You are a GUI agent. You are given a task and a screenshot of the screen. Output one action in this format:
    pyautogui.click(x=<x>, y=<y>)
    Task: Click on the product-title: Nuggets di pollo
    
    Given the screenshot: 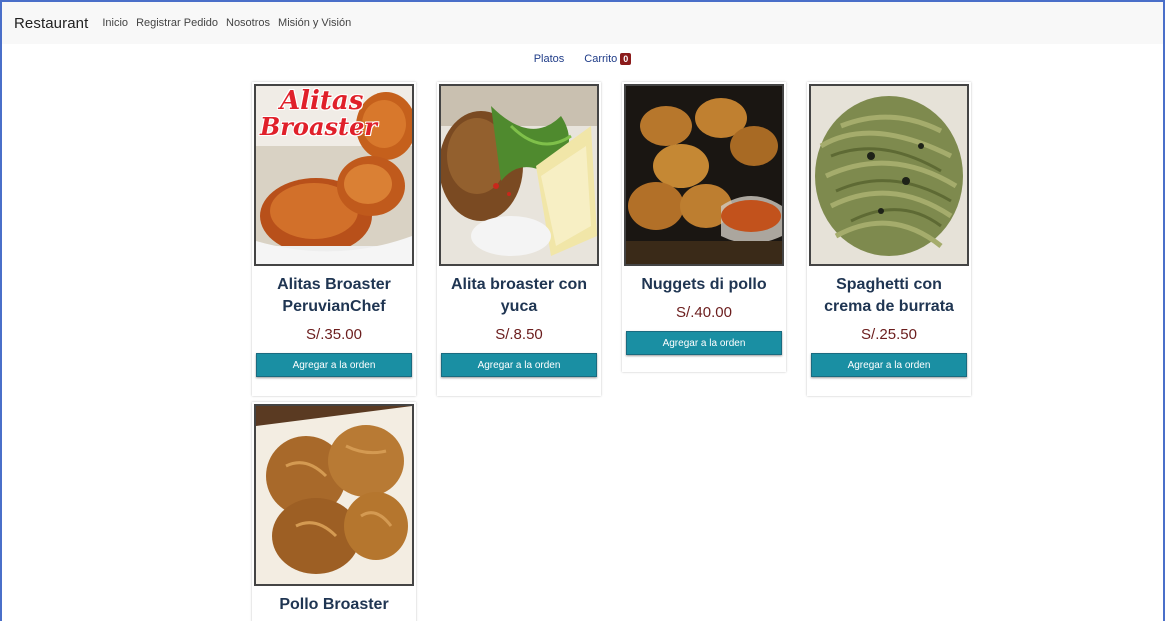 What is the action you would take?
    pyautogui.click(x=704, y=285)
    